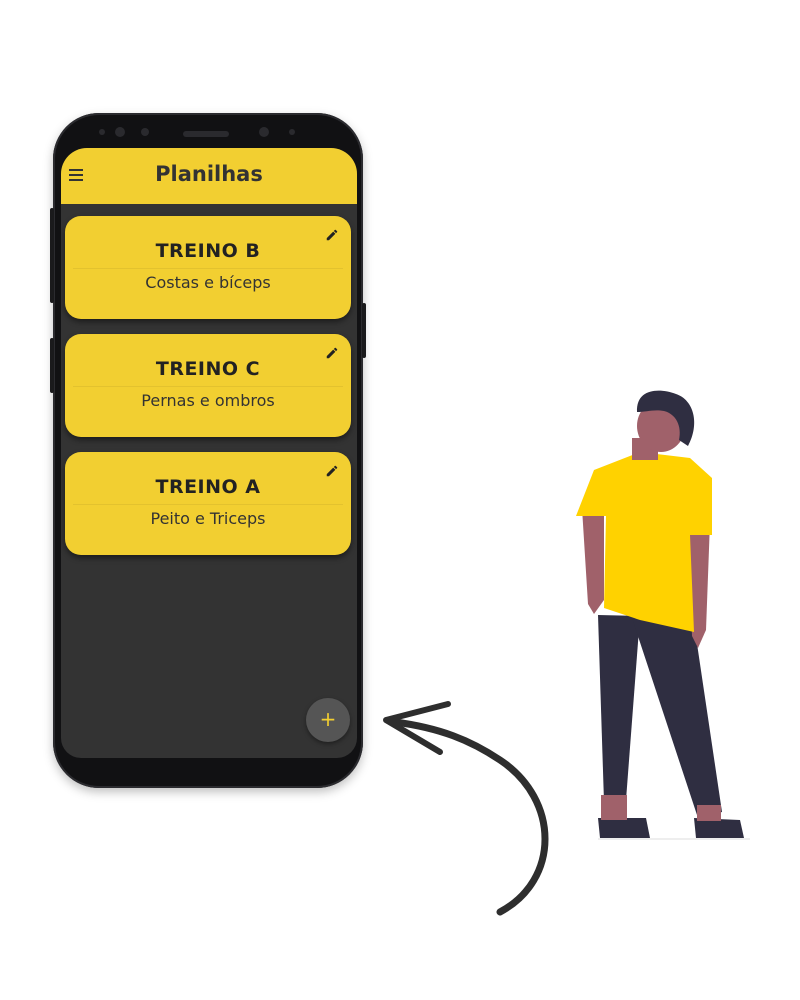 The width and height of the screenshot is (800, 1000). Describe the element at coordinates (466, 808) in the screenshot. I see `curved-arrow-icon` at that location.